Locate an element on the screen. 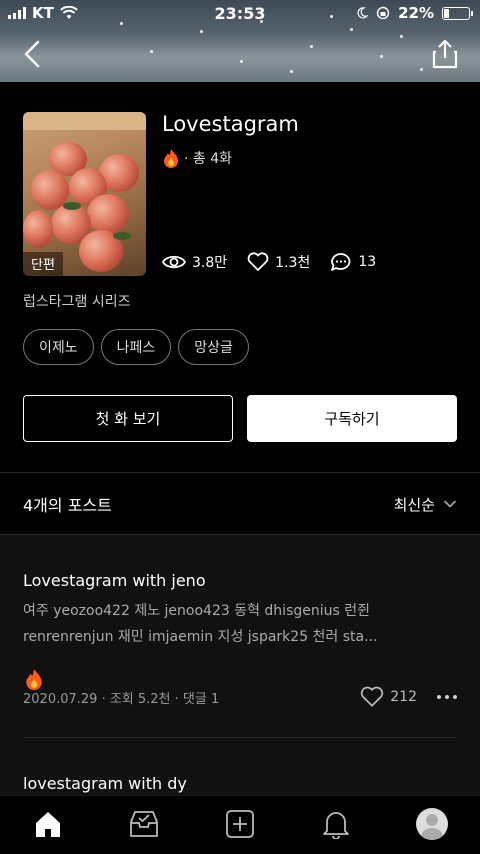  post-title: lovestagram with dy is located at coordinates (105, 783).